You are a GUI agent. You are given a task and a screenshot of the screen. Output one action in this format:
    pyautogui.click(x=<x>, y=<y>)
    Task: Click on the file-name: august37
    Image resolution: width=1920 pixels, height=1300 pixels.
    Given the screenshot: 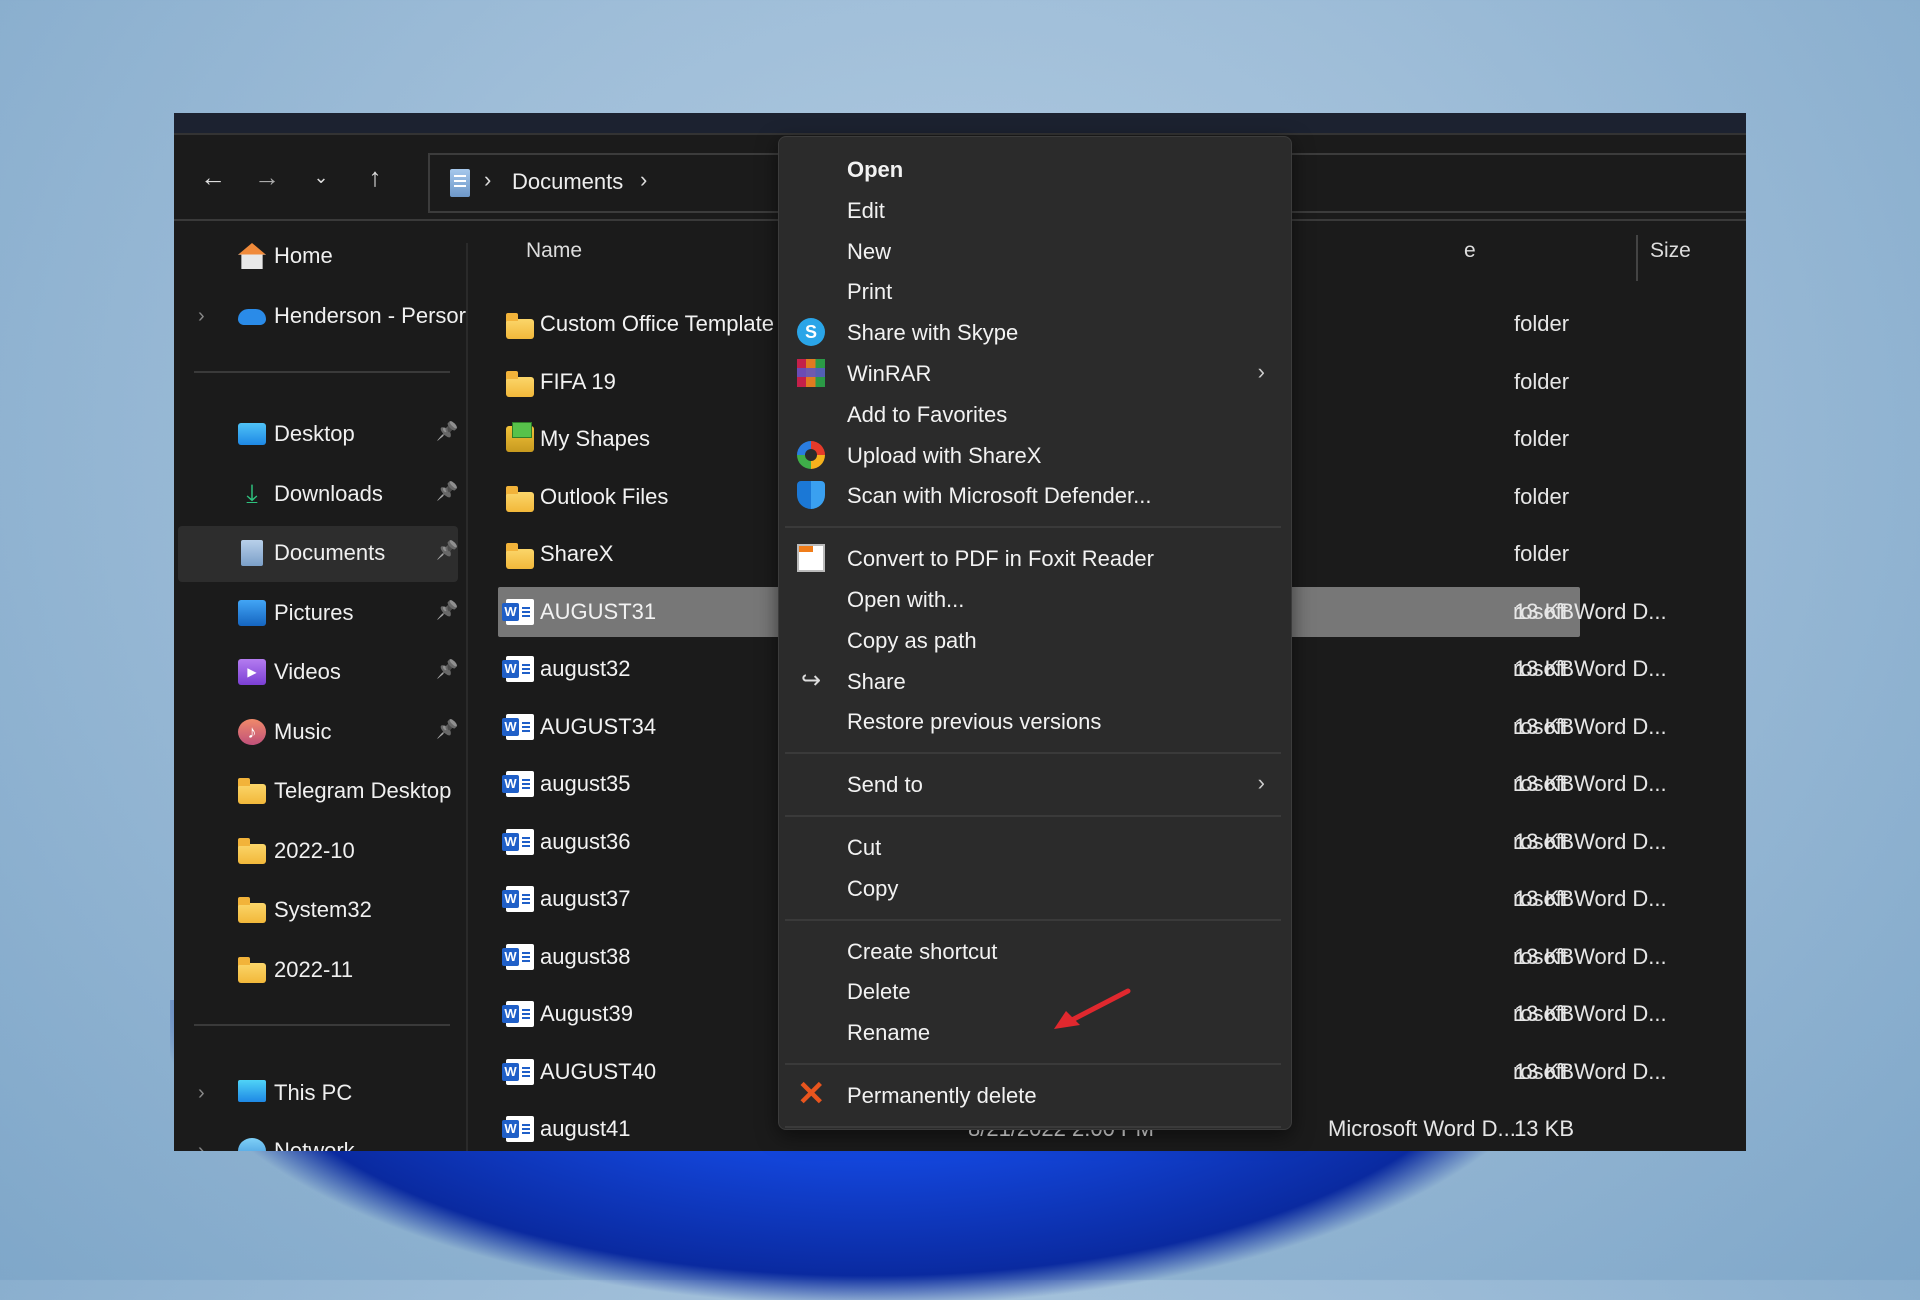 What is the action you would take?
    pyautogui.click(x=585, y=898)
    